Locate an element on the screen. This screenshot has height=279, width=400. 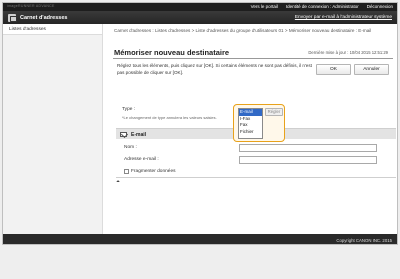
name-input is located at coordinates (308, 148).